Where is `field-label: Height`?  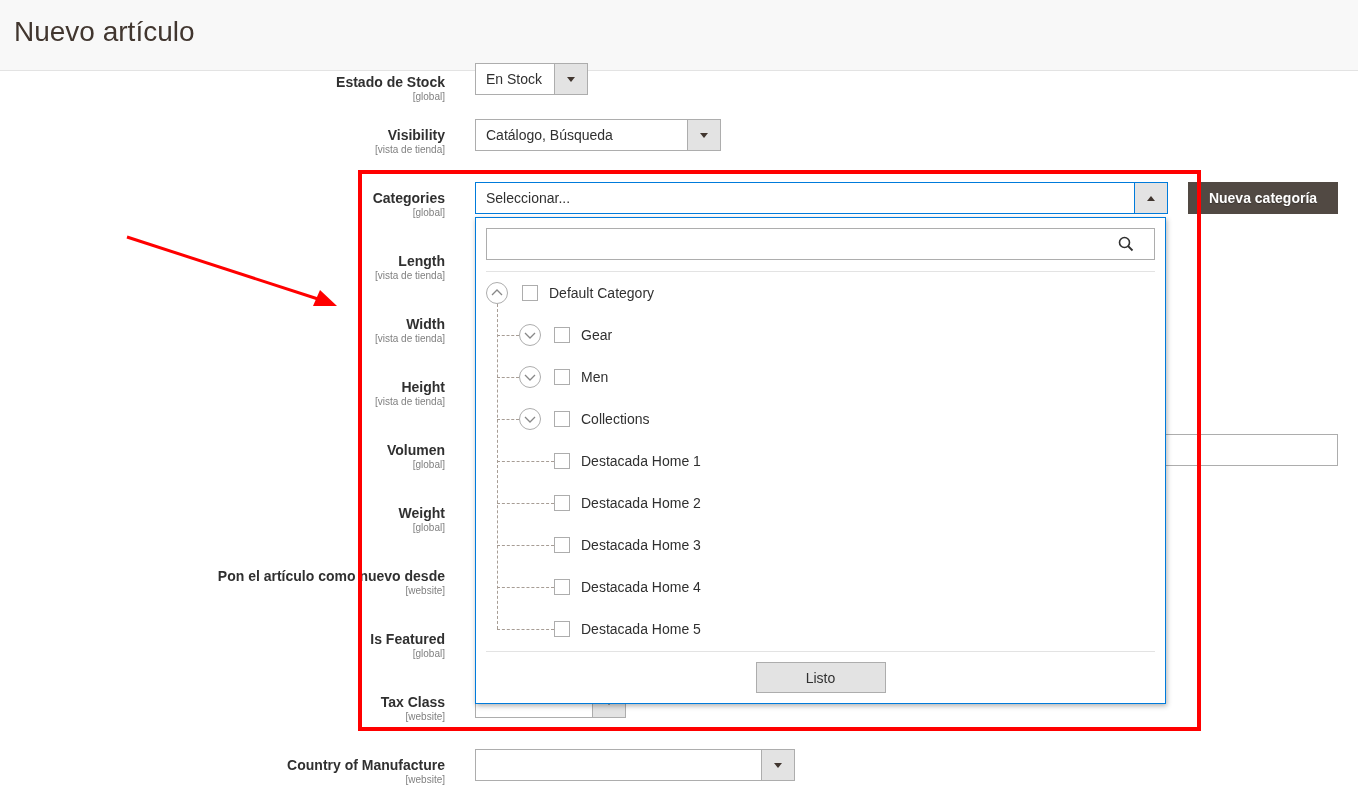 field-label: Height is located at coordinates (423, 387).